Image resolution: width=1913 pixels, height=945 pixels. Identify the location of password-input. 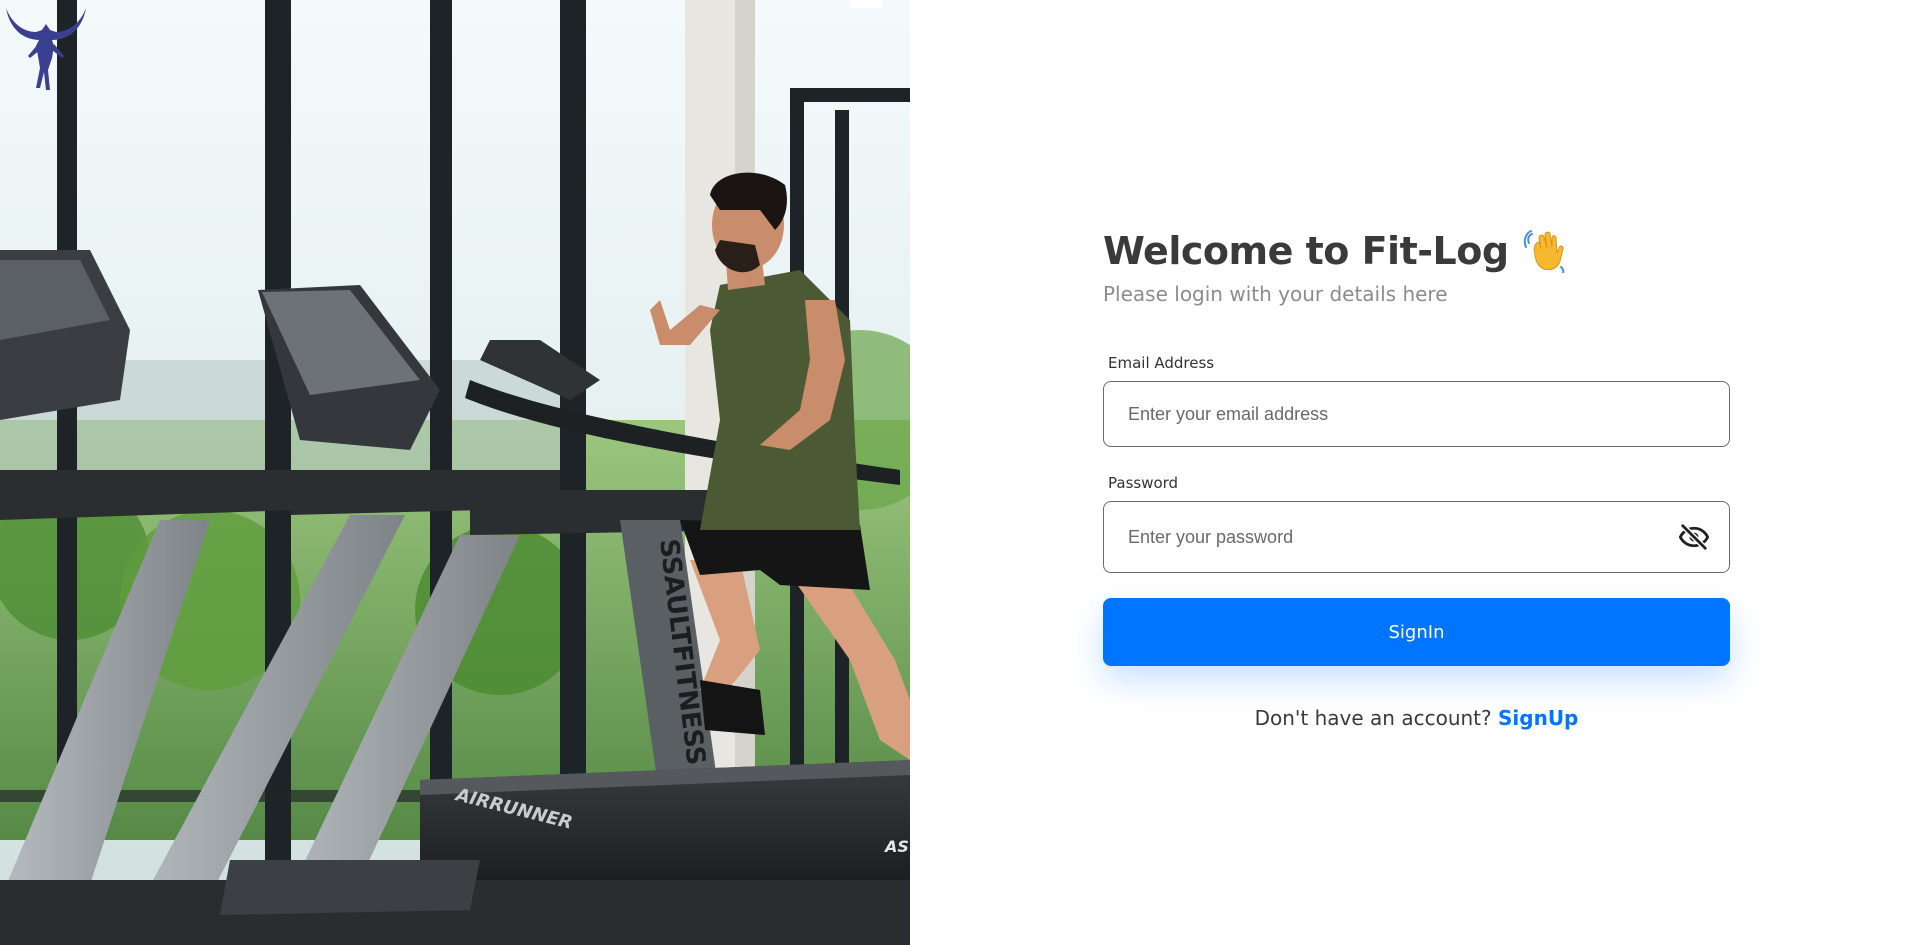
(1388, 537).